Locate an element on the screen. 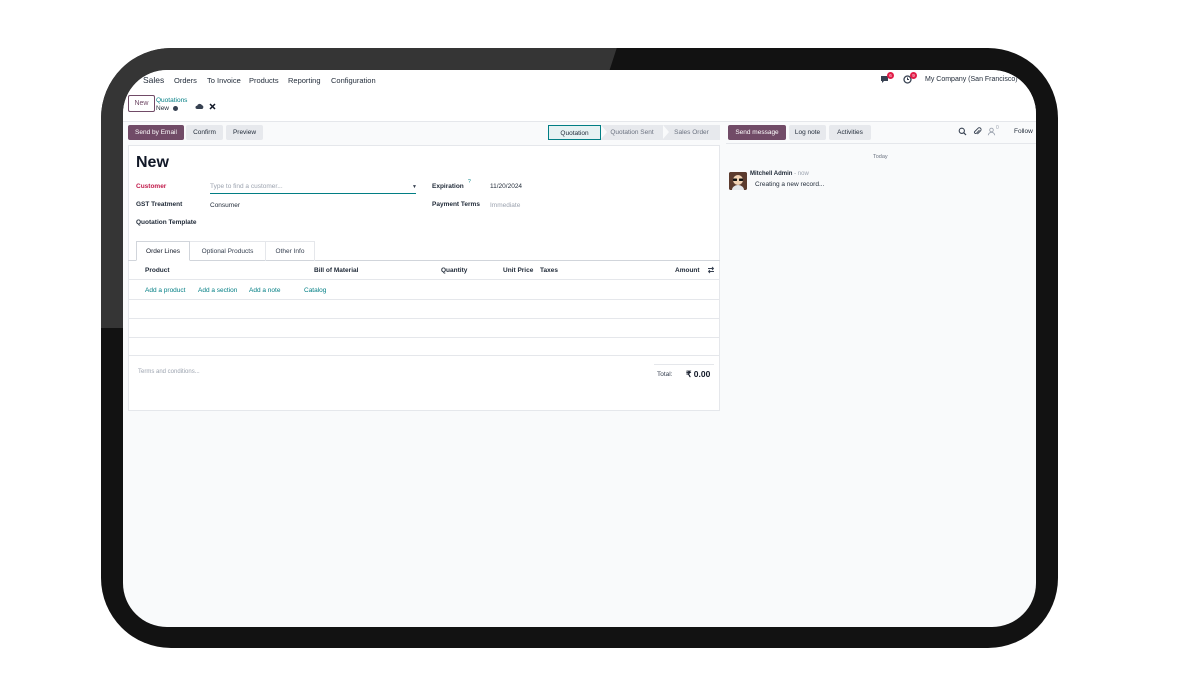 The height and width of the screenshot is (697, 1200). log-note-button: Log note is located at coordinates (807, 132).